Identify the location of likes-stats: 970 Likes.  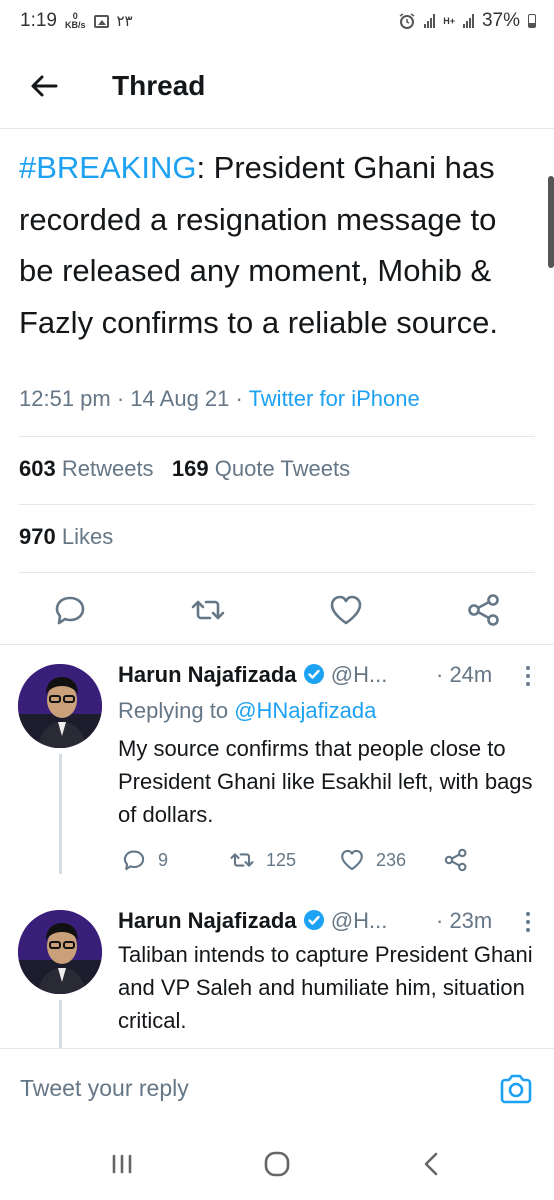
(66, 537).